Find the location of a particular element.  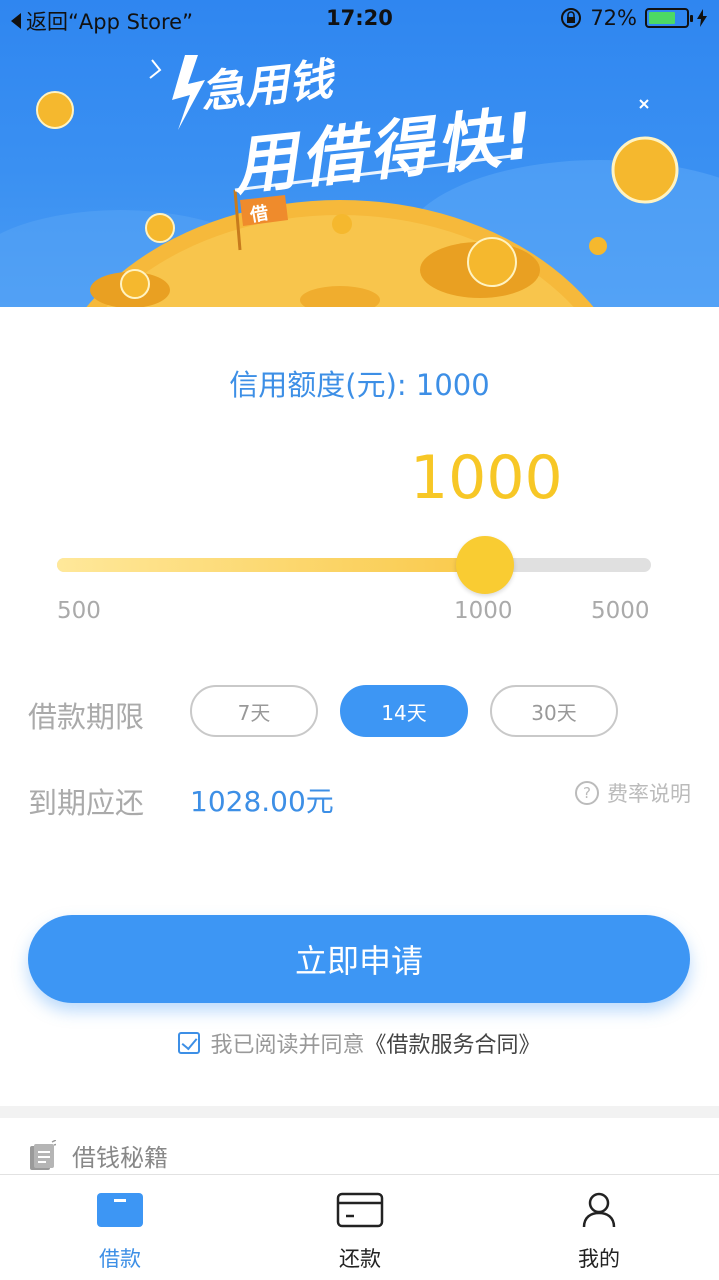

term-label: 借款期限 is located at coordinates (86, 717).